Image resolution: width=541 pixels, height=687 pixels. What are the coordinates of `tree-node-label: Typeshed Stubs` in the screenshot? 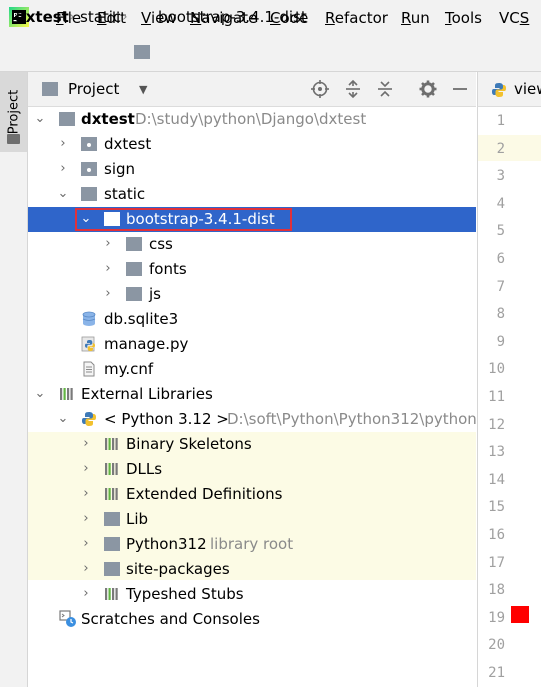 It's located at (185, 594).